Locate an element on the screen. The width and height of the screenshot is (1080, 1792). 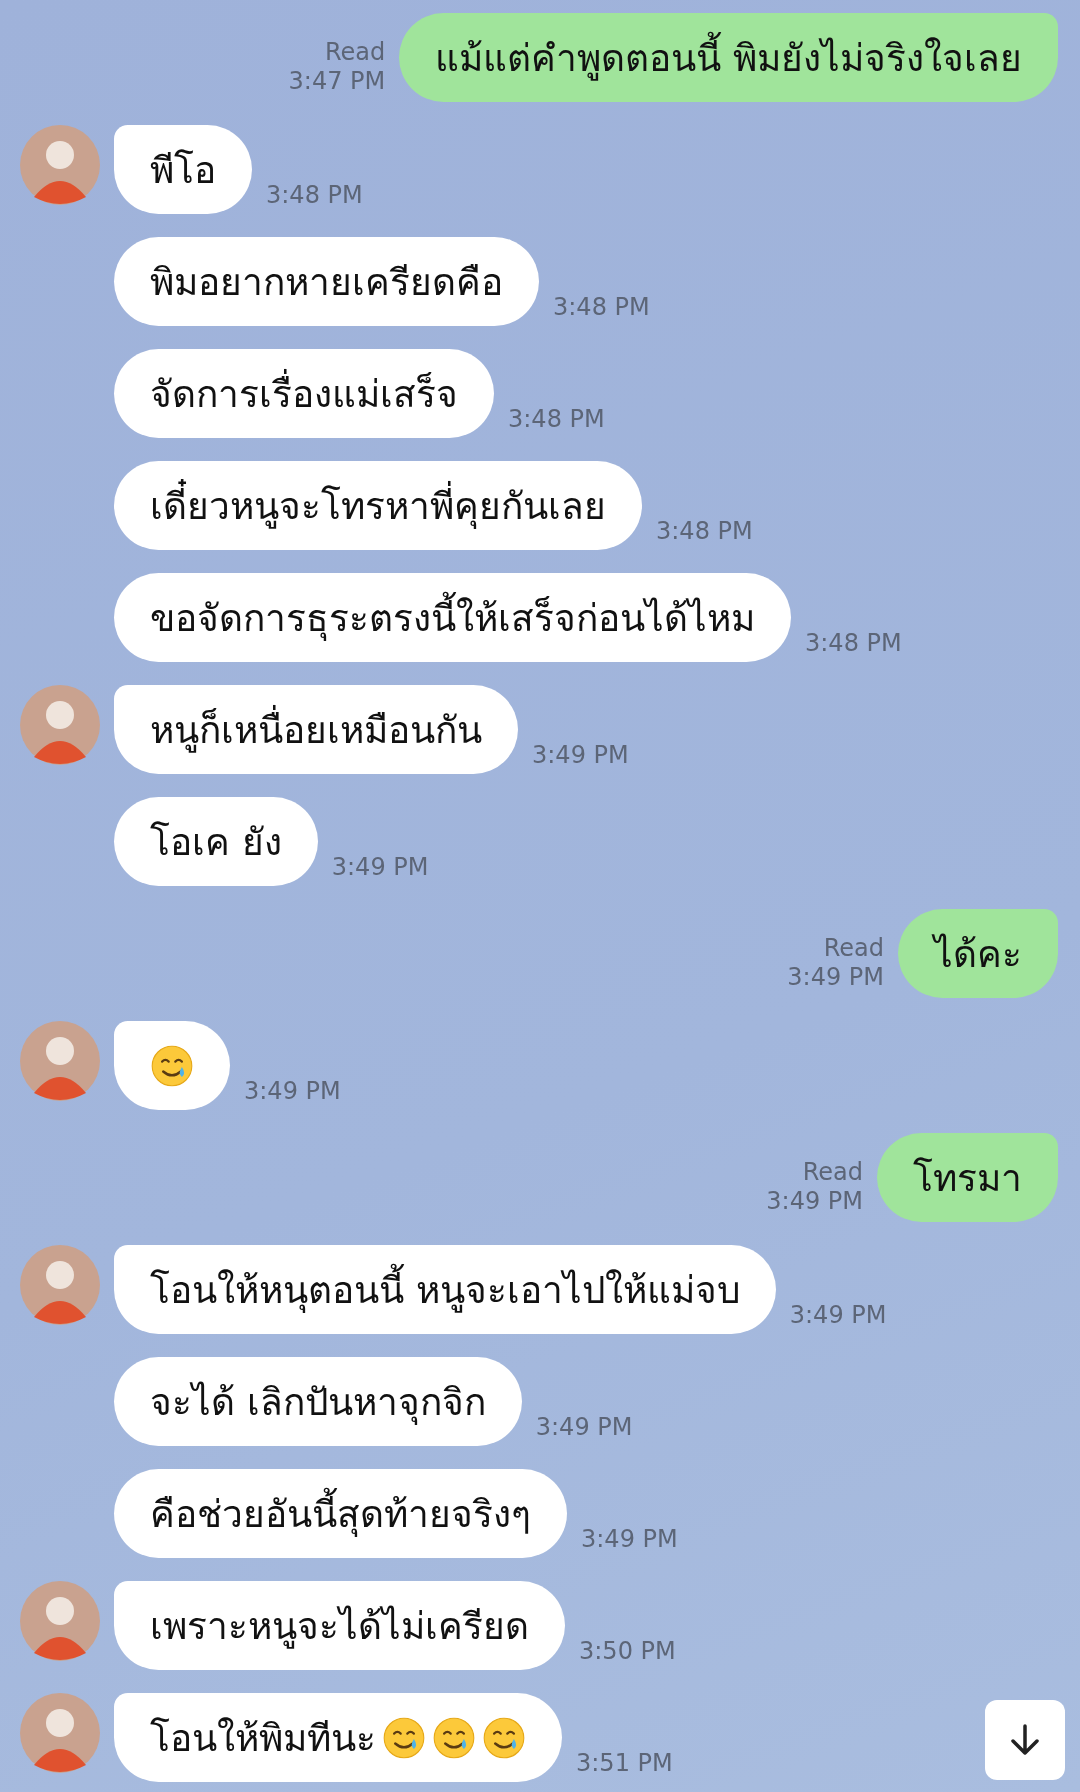
message-bubble: ได้คะ is located at coordinates (978, 953).